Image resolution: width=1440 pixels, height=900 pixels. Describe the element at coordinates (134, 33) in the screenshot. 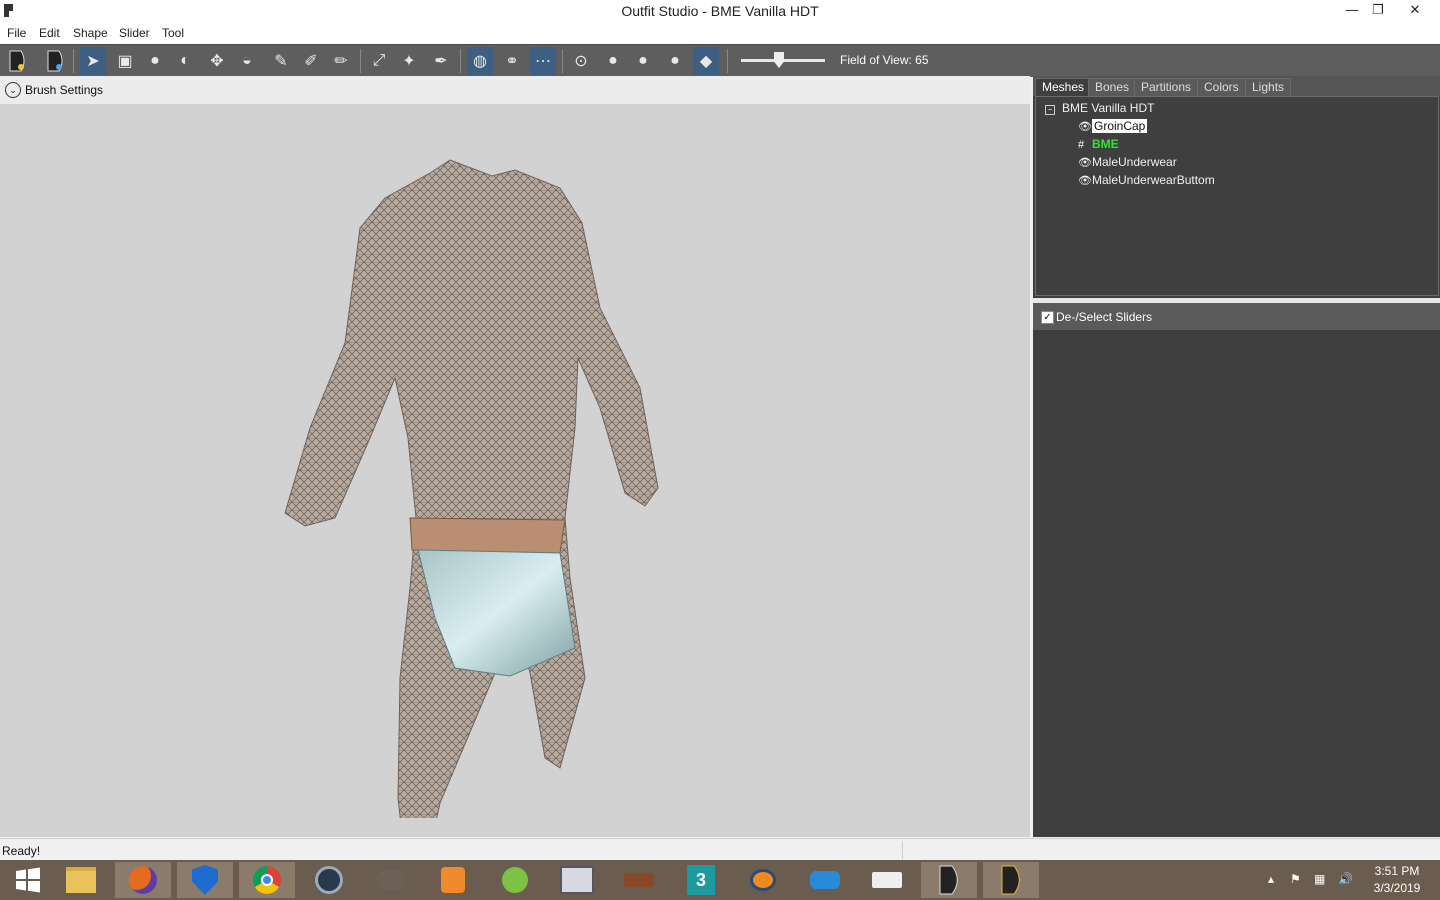

I see `menu-slider: Slider` at that location.